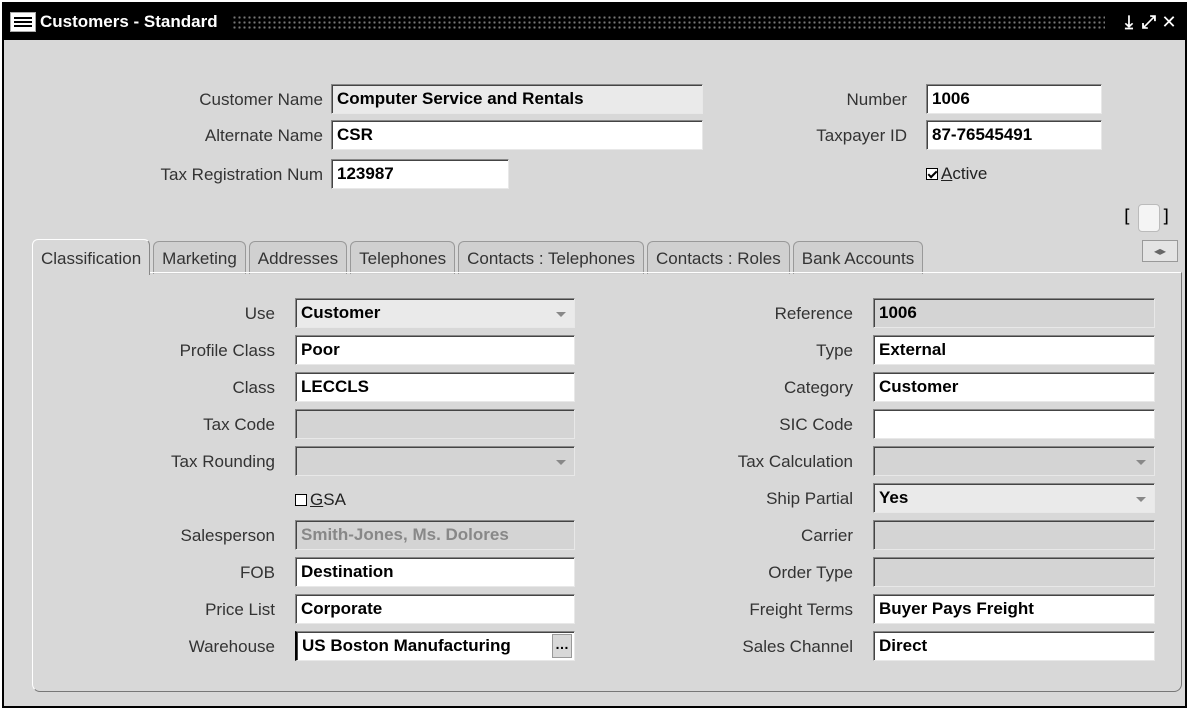 The width and height of the screenshot is (1191, 712). I want to click on freight-terms-field: Buyer Pays Freight, so click(1014, 609).